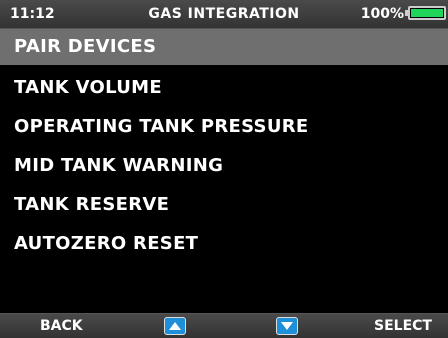 The height and width of the screenshot is (338, 448). I want to click on menu-item-mid-tank-warning: MID TANK WARNING, so click(224, 165).